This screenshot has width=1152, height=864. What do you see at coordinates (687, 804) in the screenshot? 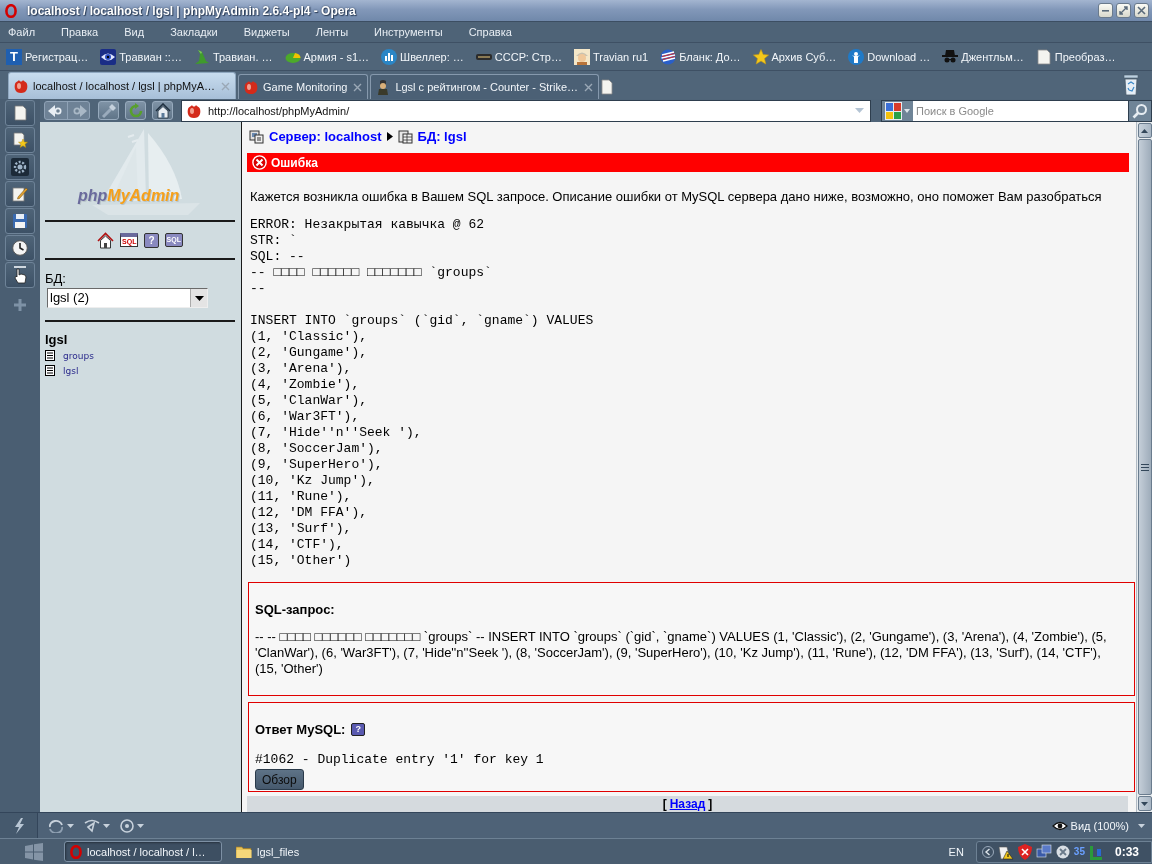
I see `back-link: Назад` at bounding box center [687, 804].